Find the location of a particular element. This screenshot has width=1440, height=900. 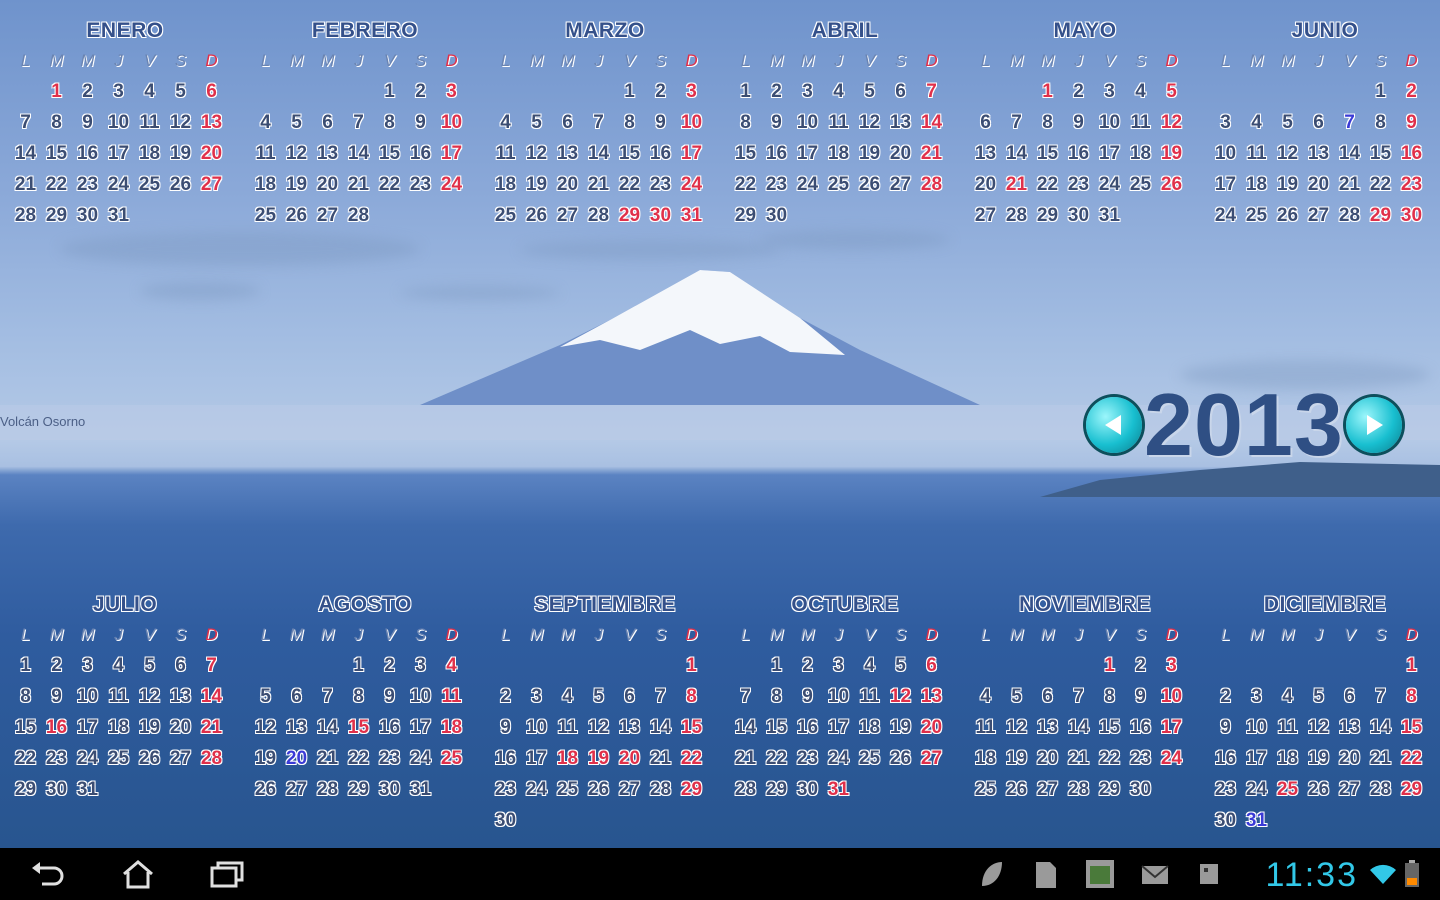

day-cell: 7 is located at coordinates (1349, 122).